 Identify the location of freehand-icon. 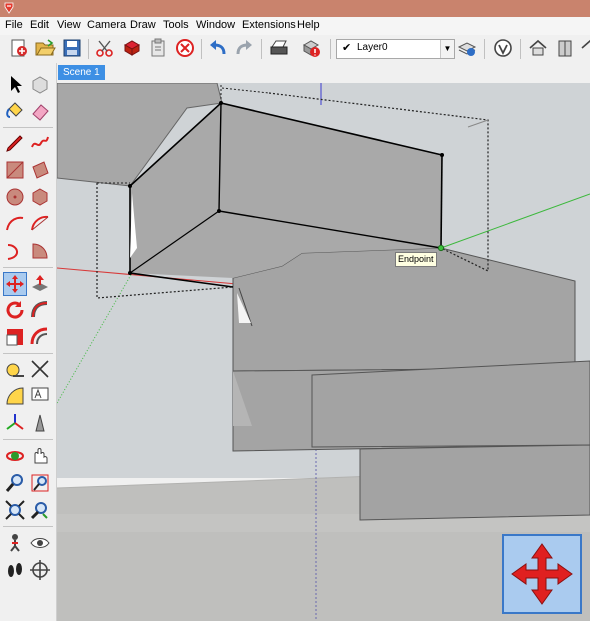
(40, 143).